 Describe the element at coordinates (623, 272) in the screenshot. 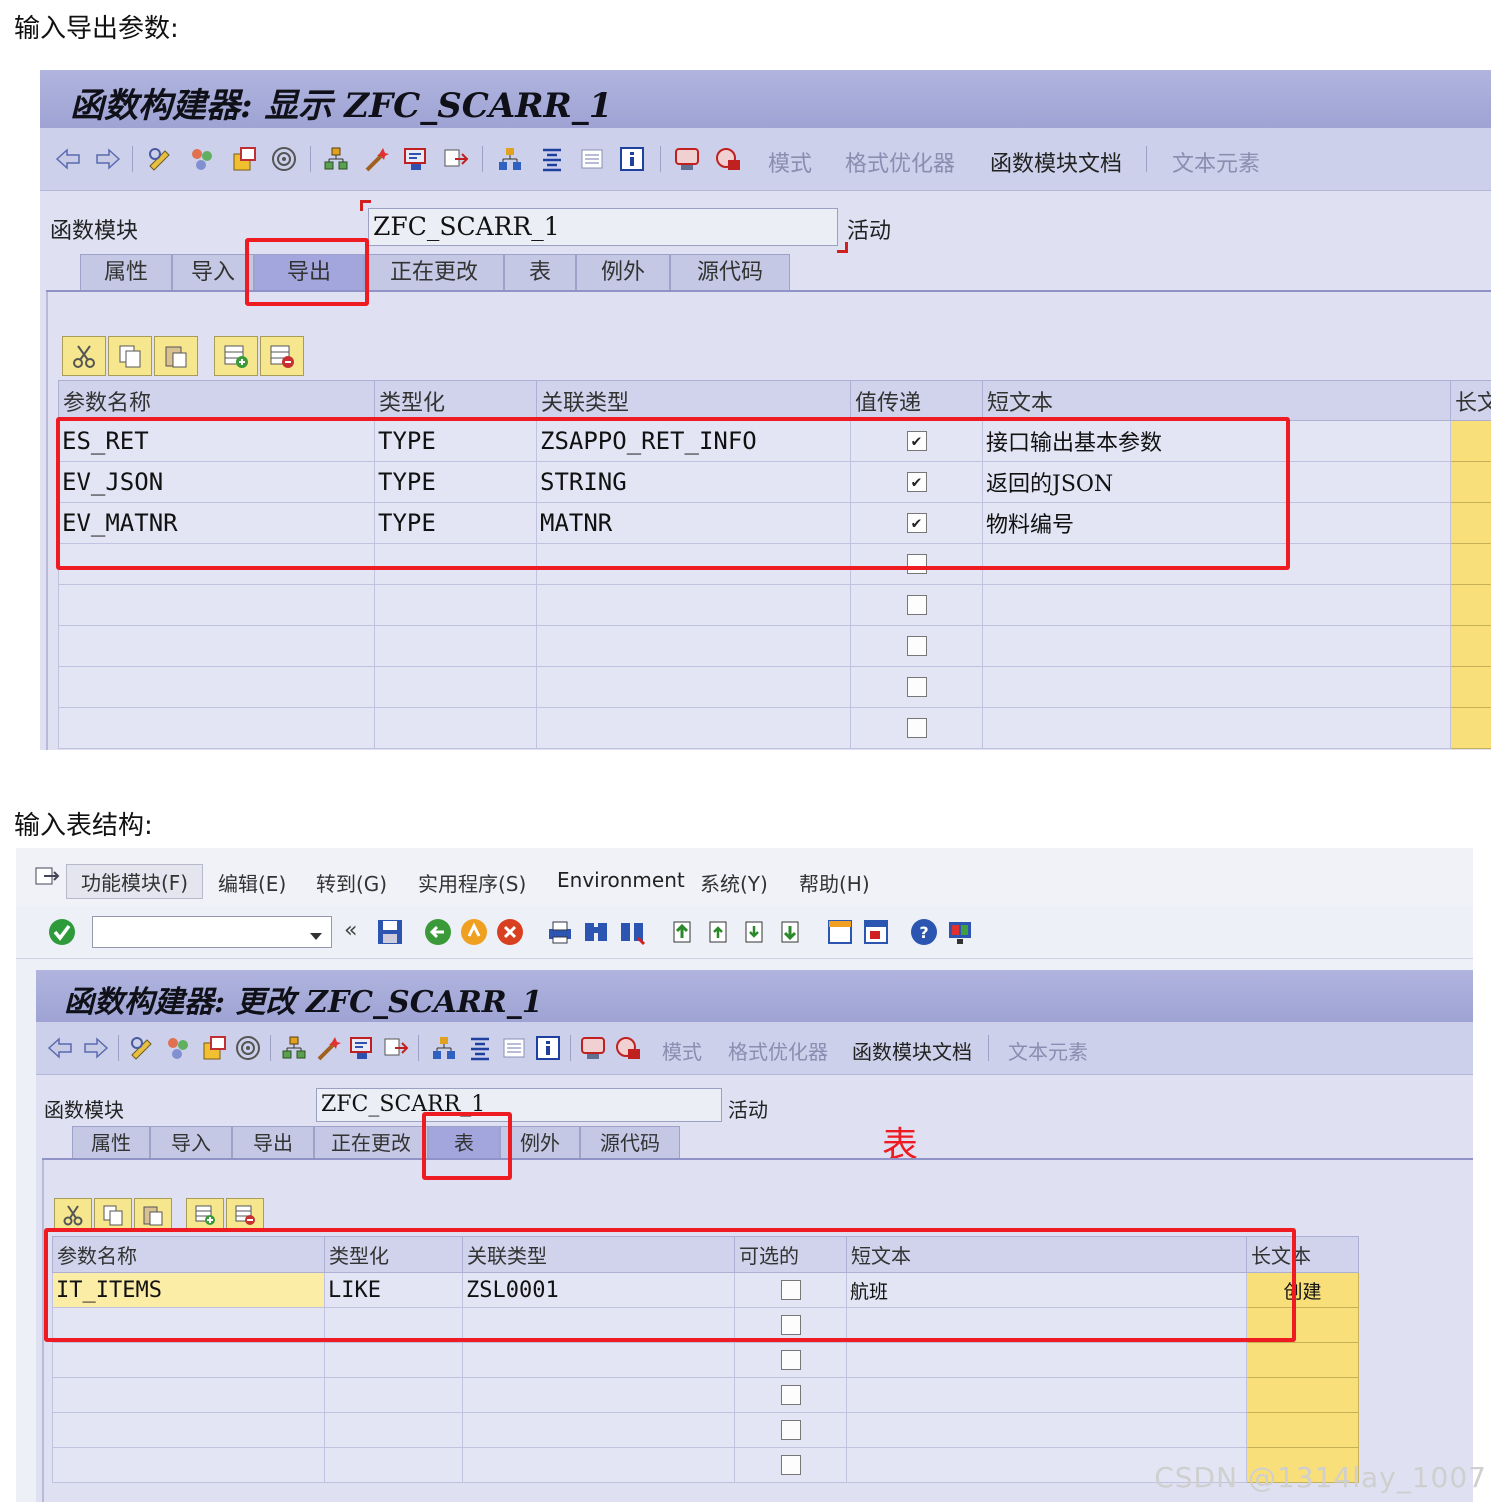

I see `tab-exceptions: 例外` at that location.